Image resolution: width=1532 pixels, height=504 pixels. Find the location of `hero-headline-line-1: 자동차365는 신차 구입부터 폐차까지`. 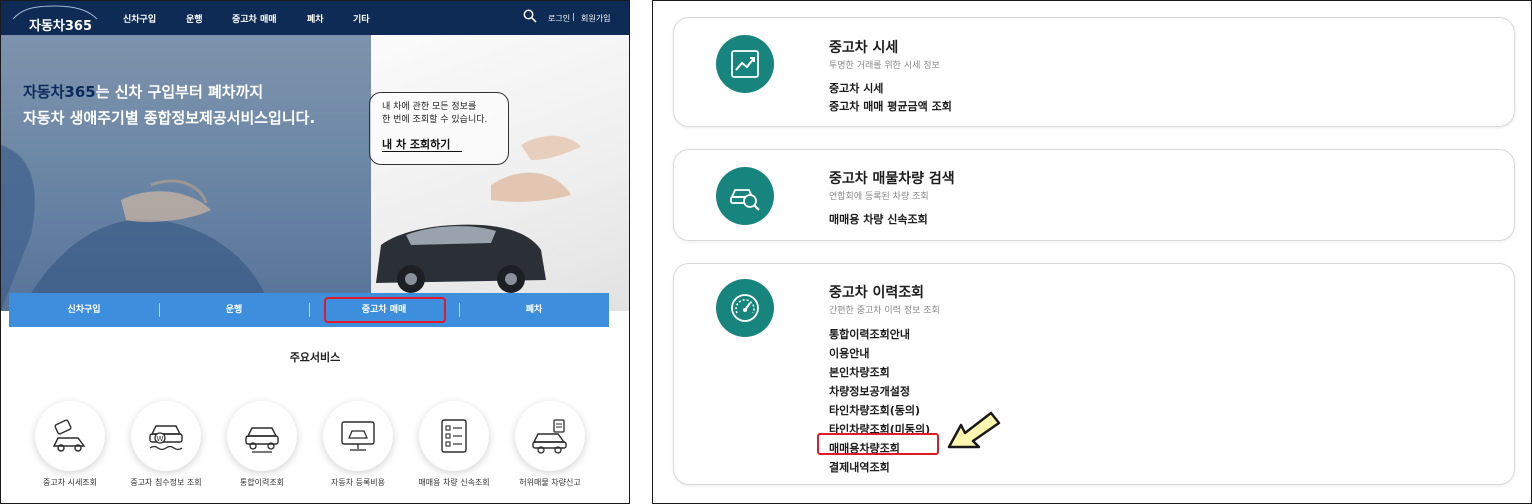

hero-headline-line-1: 자동차365는 신차 구입부터 폐차까지 is located at coordinates (143, 91).